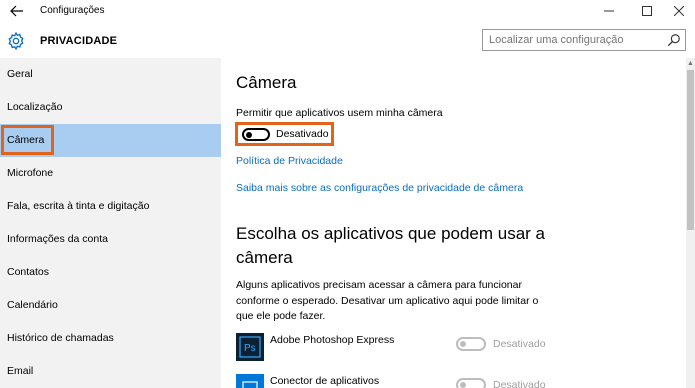 The height and width of the screenshot is (388, 695). I want to click on sidebar-item-localizacao: Localização, so click(110, 107).